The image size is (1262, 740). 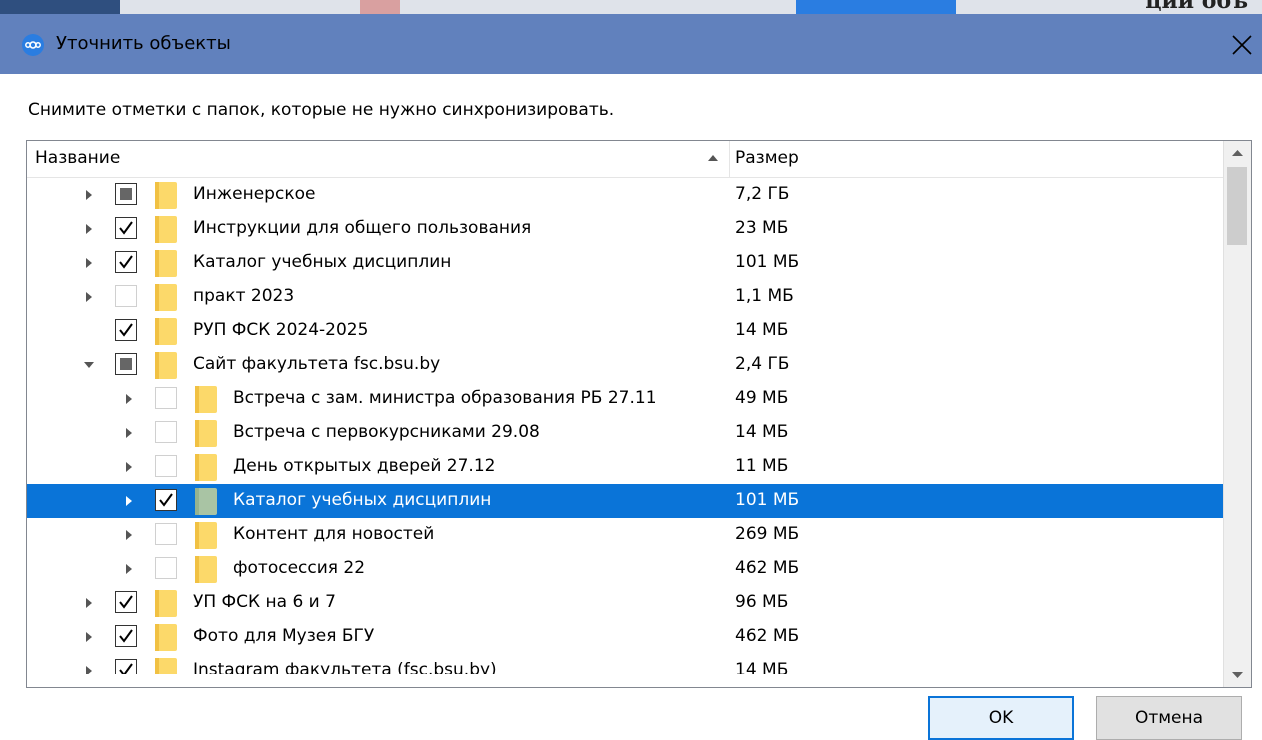 I want to click on folder-size: 1,1 МБ, so click(x=764, y=296).